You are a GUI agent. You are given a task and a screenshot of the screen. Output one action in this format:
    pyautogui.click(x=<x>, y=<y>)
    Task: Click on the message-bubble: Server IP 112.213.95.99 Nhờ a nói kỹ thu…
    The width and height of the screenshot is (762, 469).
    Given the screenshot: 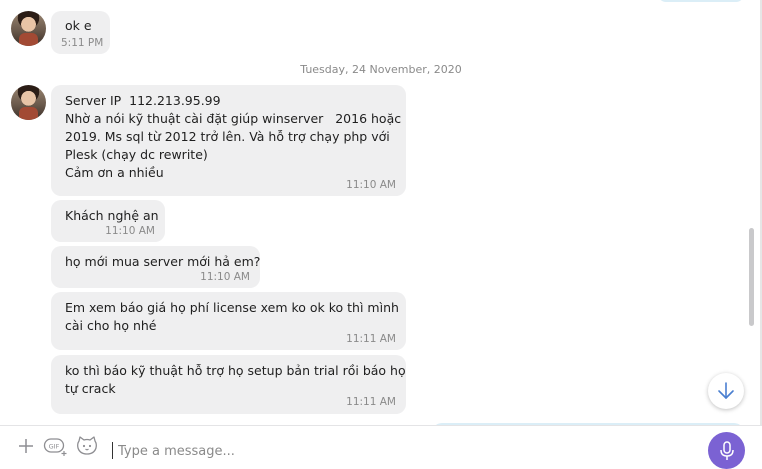 What is the action you would take?
    pyautogui.click(x=228, y=140)
    